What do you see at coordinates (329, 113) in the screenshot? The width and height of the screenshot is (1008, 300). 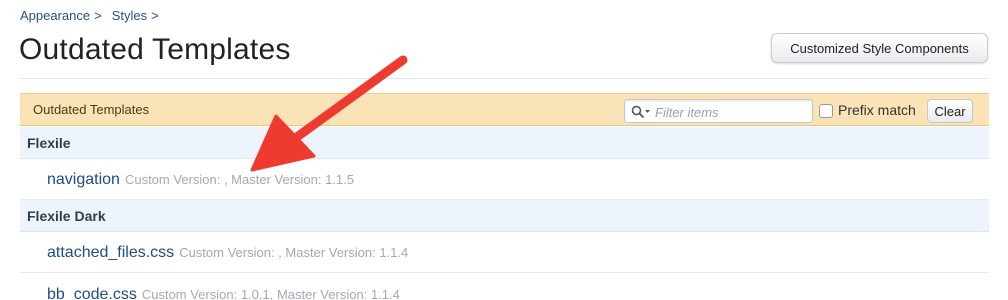 I see `annotation-arrow-icon` at bounding box center [329, 113].